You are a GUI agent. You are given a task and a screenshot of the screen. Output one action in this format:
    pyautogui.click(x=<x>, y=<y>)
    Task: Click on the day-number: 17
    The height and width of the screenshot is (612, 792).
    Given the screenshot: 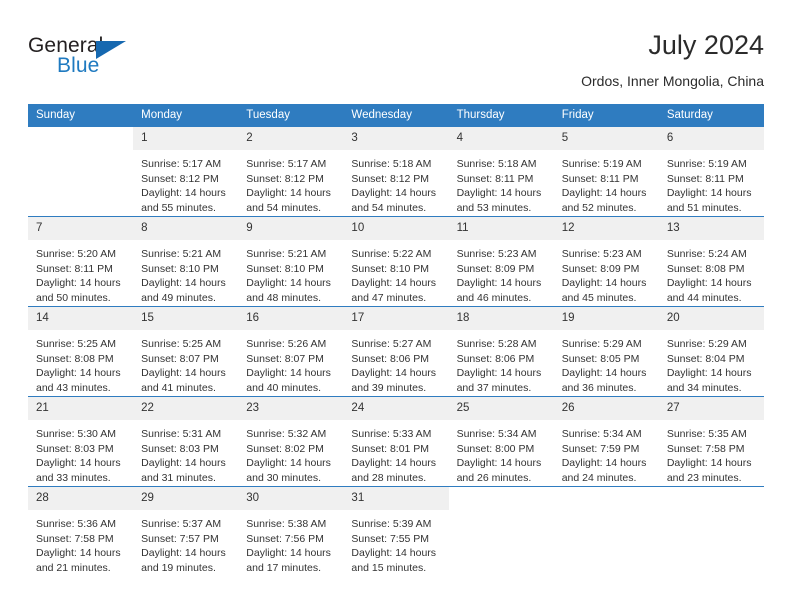 What is the action you would take?
    pyautogui.click(x=396, y=318)
    